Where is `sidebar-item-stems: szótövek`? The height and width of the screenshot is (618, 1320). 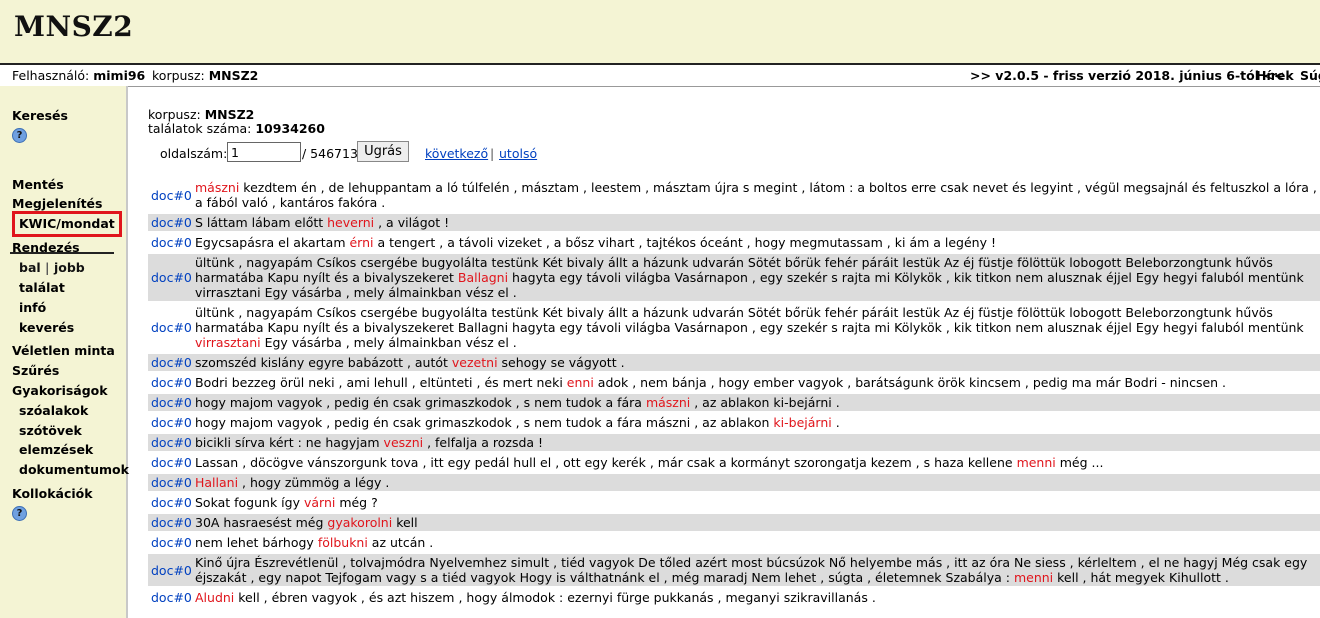
sidebar-item-stems: szótövek is located at coordinates (50, 430).